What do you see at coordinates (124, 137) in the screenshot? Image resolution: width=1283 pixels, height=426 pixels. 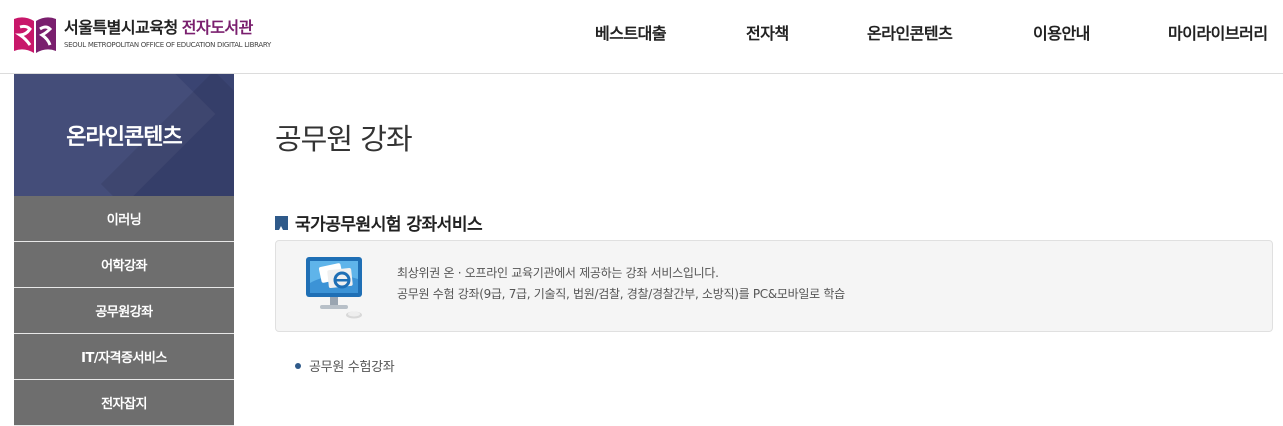 I see `sidebar-title: 온라인콘텐츠` at bounding box center [124, 137].